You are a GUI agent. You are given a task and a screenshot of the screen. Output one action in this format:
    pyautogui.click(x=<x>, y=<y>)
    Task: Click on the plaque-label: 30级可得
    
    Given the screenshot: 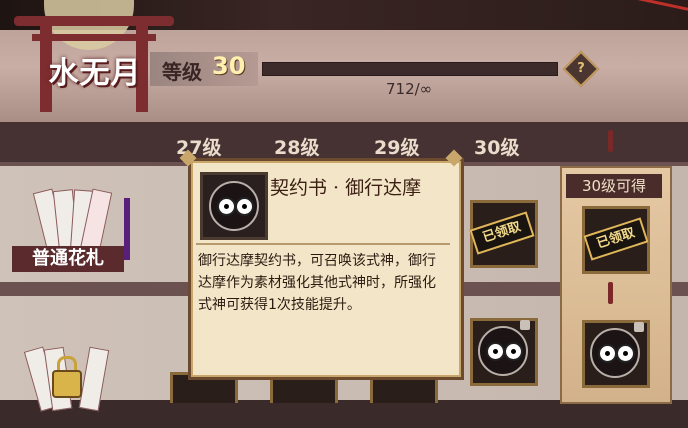 What is the action you would take?
    pyautogui.click(x=614, y=186)
    